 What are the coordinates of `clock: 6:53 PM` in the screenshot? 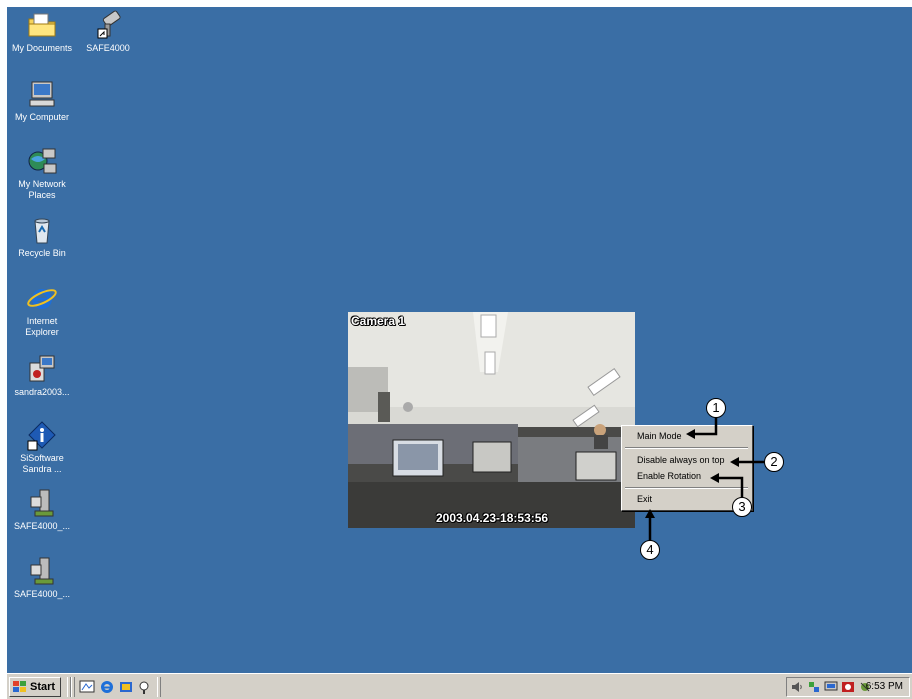 It's located at (884, 687).